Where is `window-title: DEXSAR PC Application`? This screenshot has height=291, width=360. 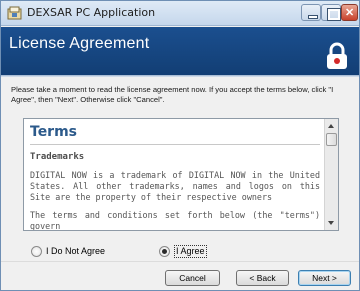 window-title: DEXSAR PC Application is located at coordinates (91, 12).